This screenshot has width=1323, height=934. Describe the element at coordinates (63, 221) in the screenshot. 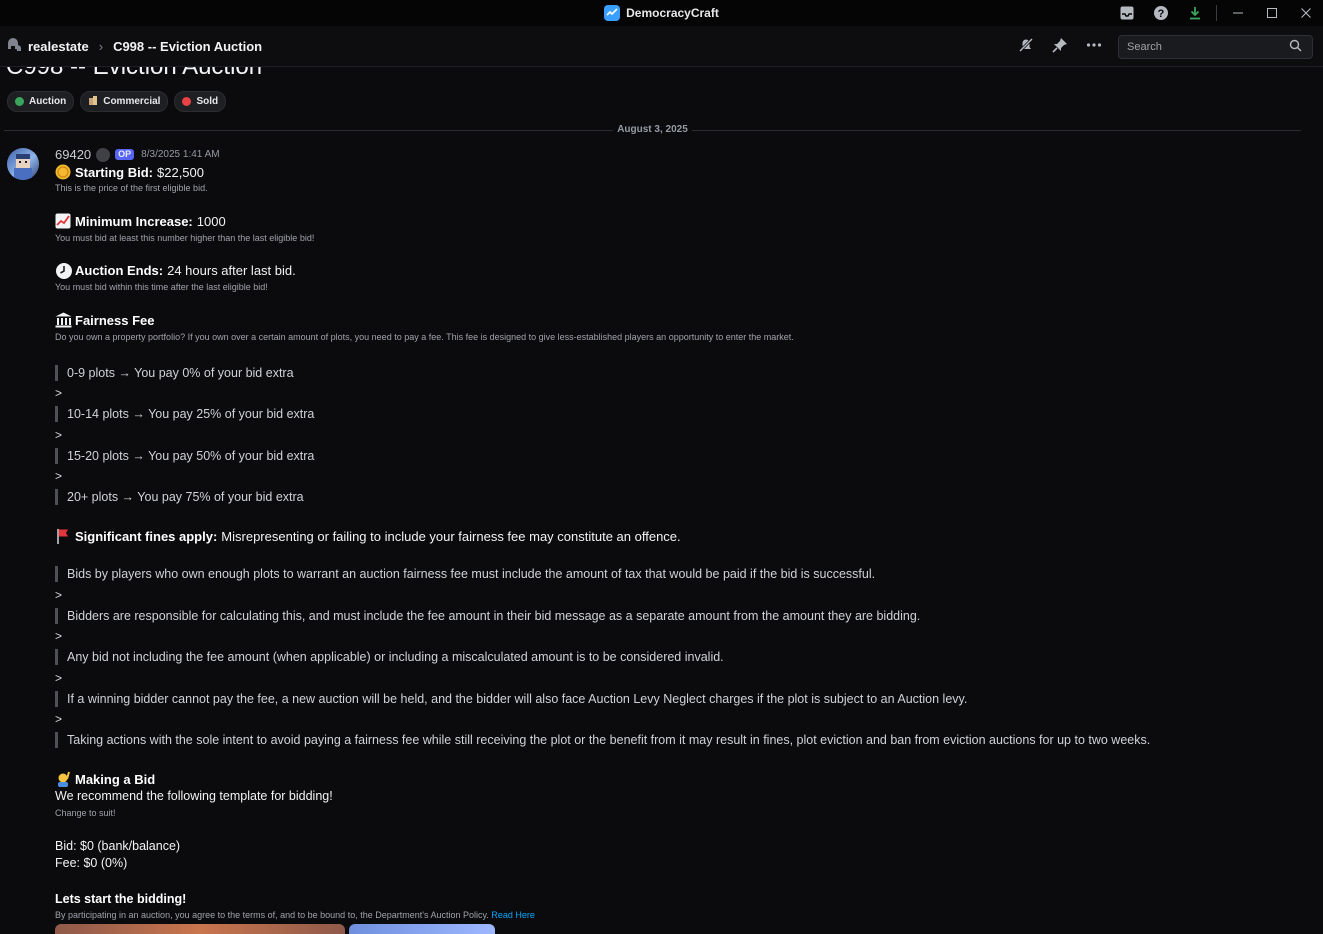

I see `chart-increasing-icon` at that location.